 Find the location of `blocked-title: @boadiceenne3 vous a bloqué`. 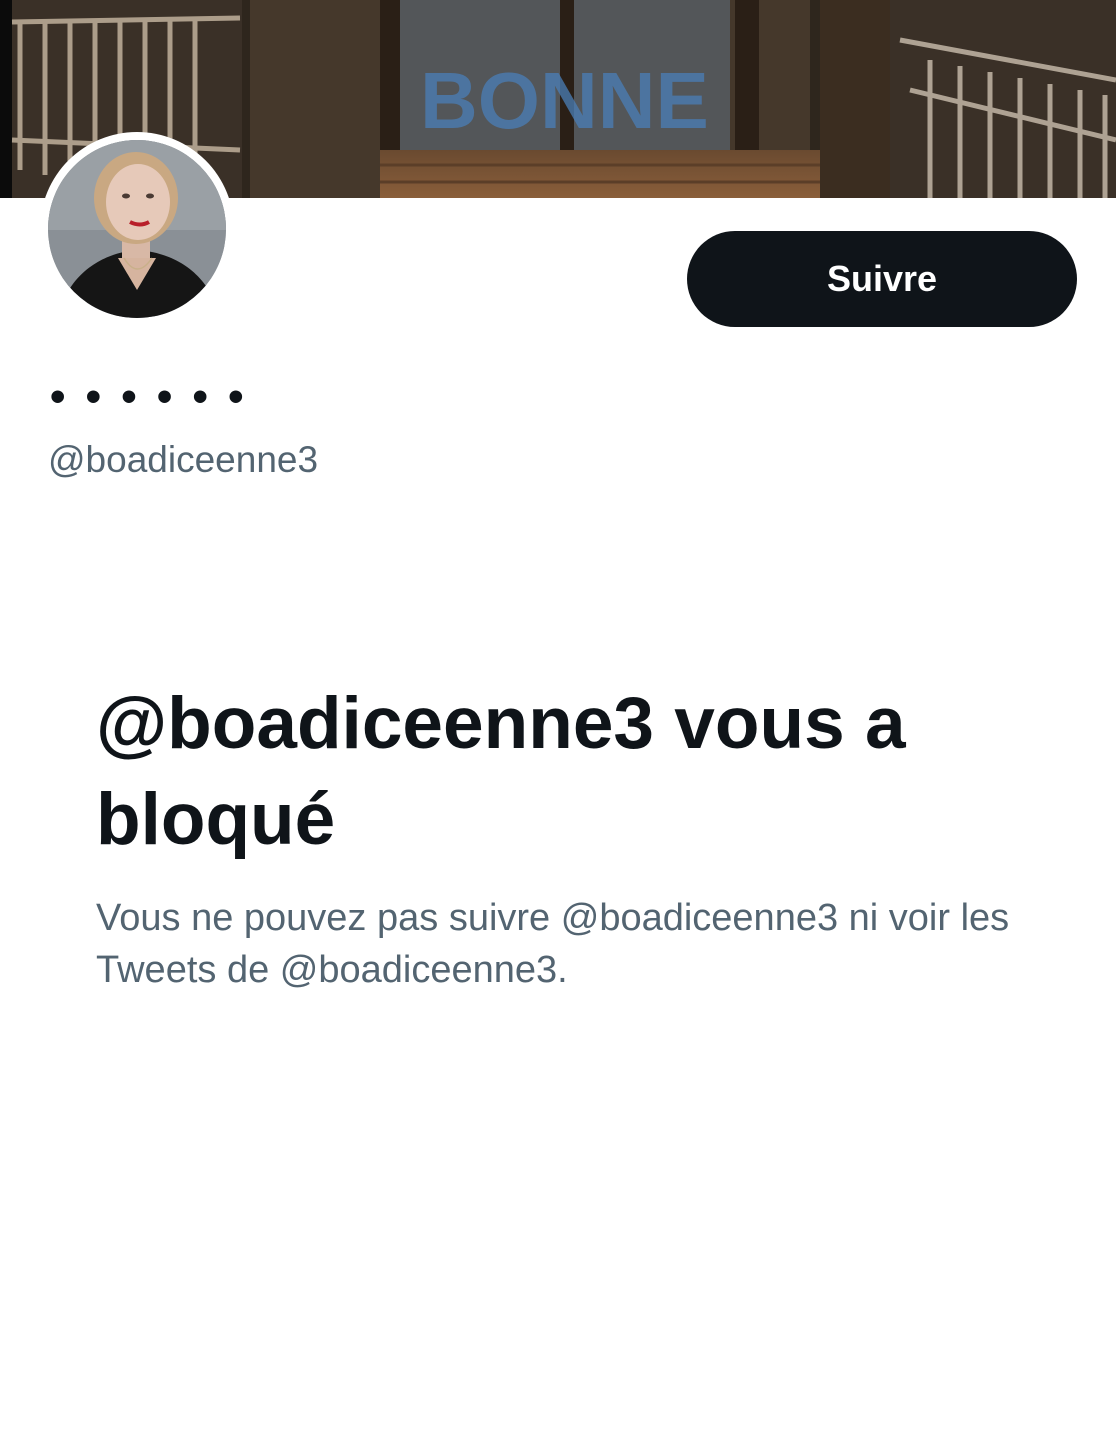

blocked-title: @boadiceenne3 vous a bloqué is located at coordinates (501, 771).